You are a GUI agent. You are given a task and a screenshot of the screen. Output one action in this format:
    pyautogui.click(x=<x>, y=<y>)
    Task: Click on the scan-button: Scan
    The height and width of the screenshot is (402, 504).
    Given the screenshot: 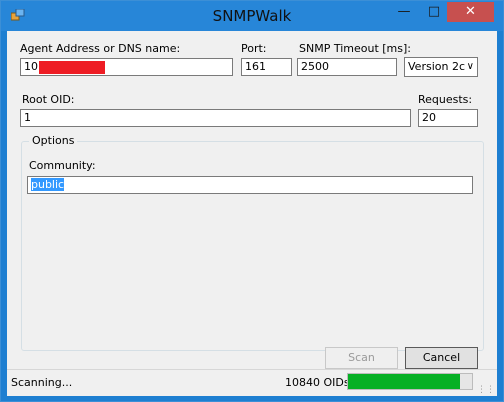 What is the action you would take?
    pyautogui.click(x=361, y=358)
    